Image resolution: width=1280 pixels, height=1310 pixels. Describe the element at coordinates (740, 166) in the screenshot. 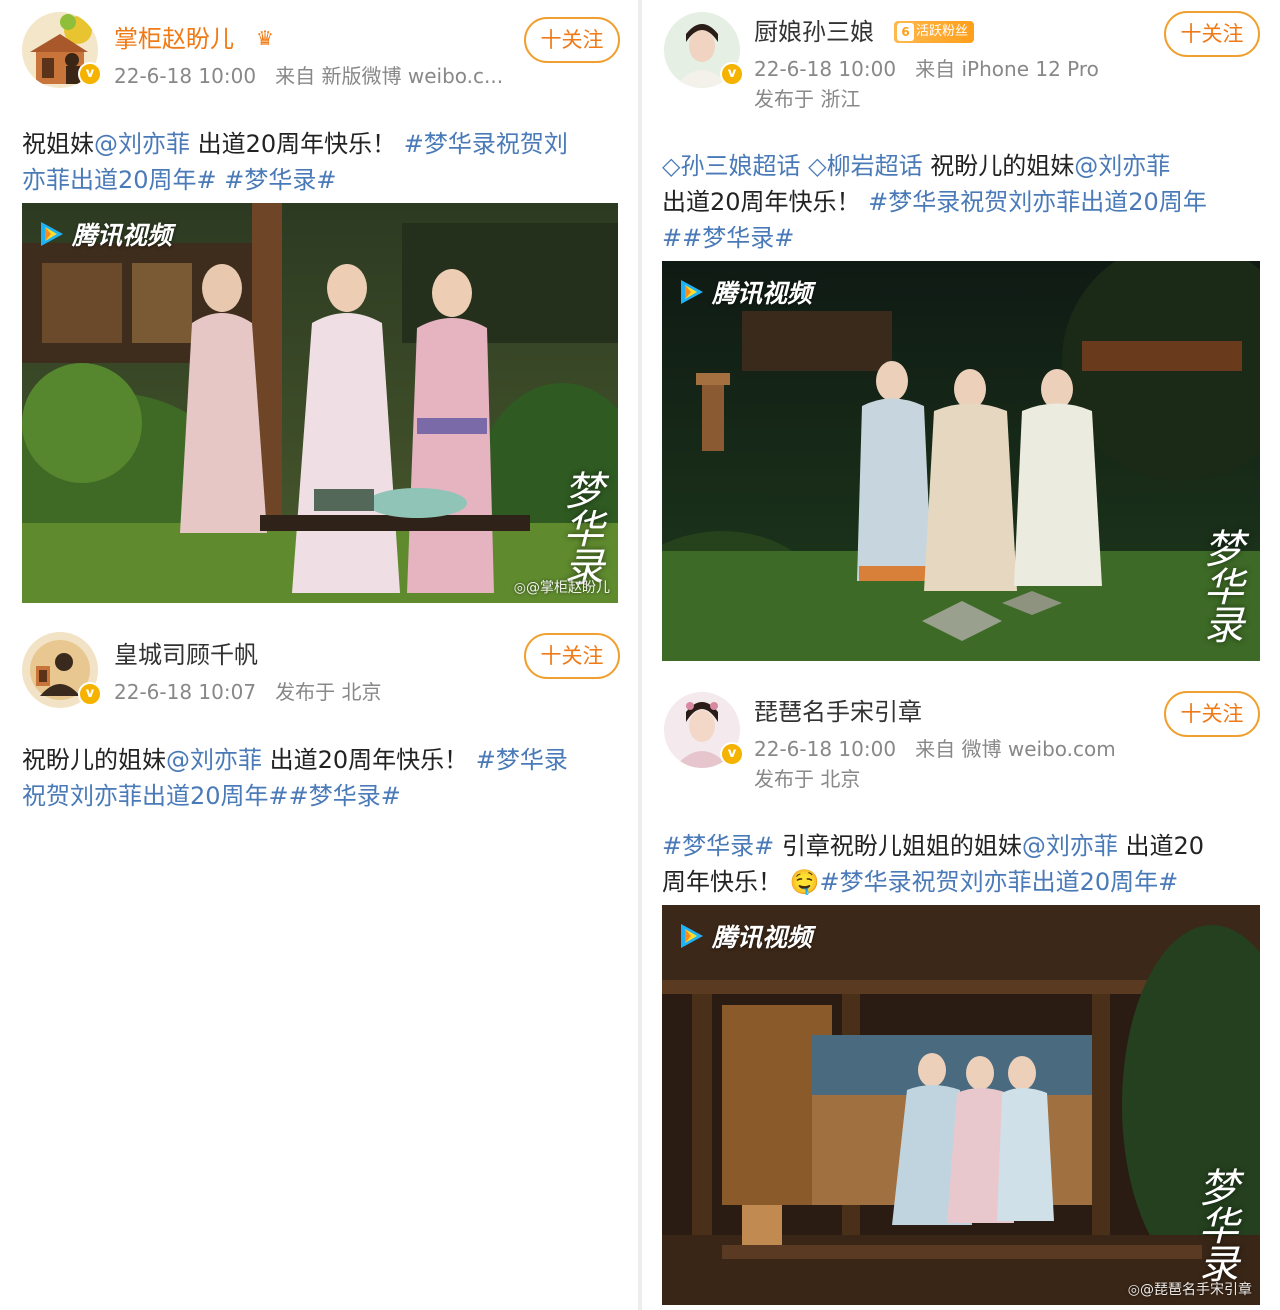

I see `supertopic-label: 孙三娘超话` at that location.